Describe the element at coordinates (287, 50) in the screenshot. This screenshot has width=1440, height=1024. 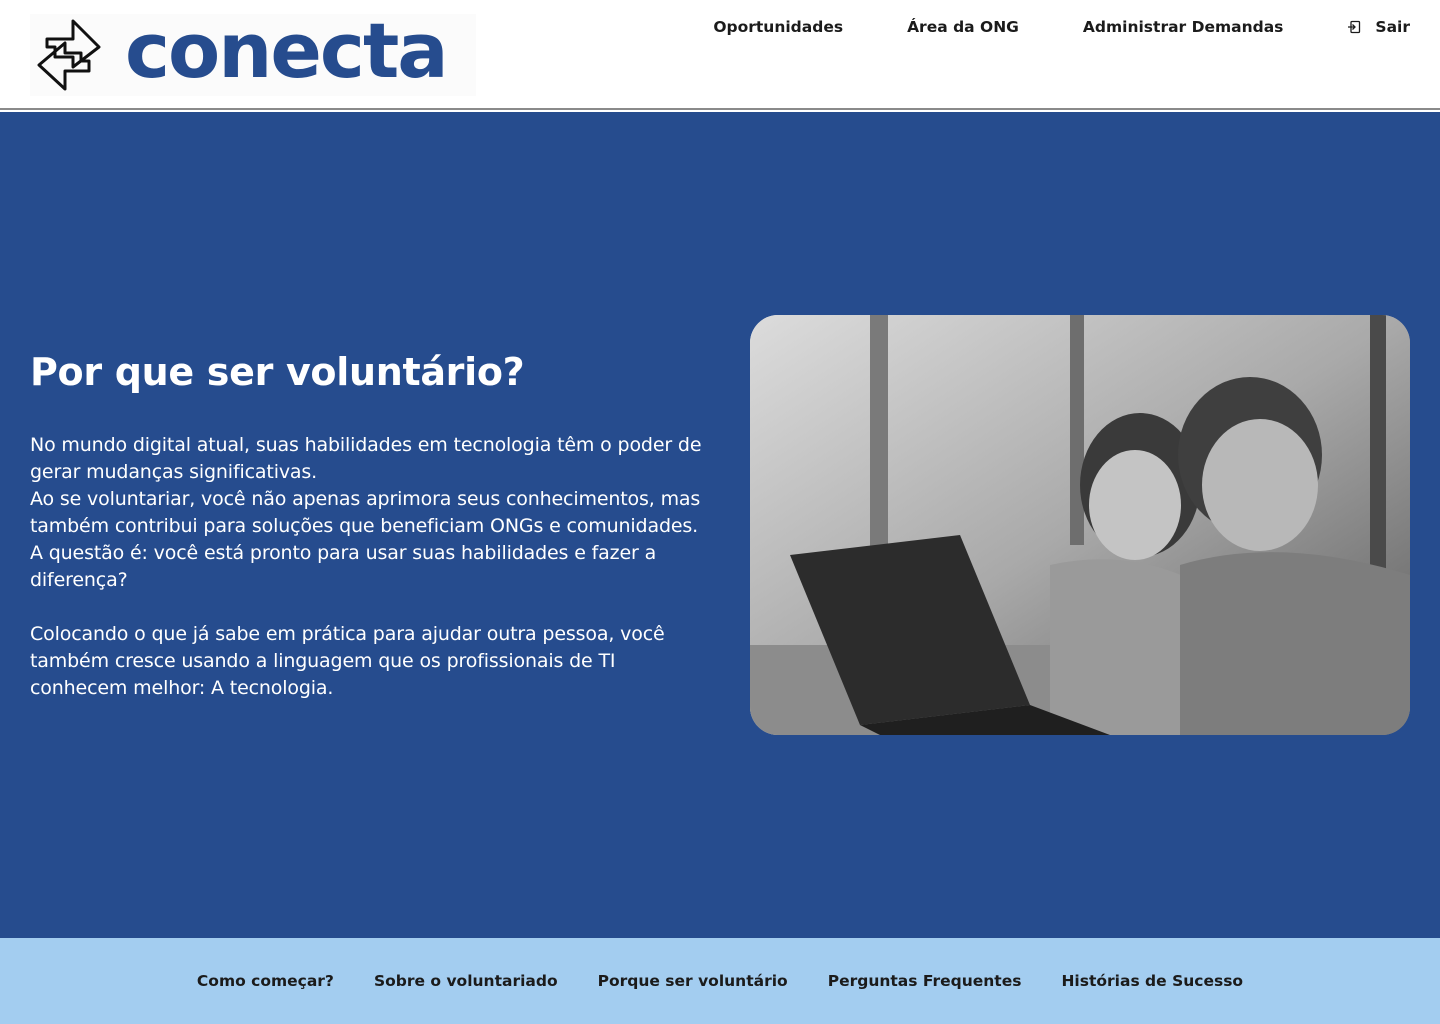
I see `logo-text: conecta` at that location.